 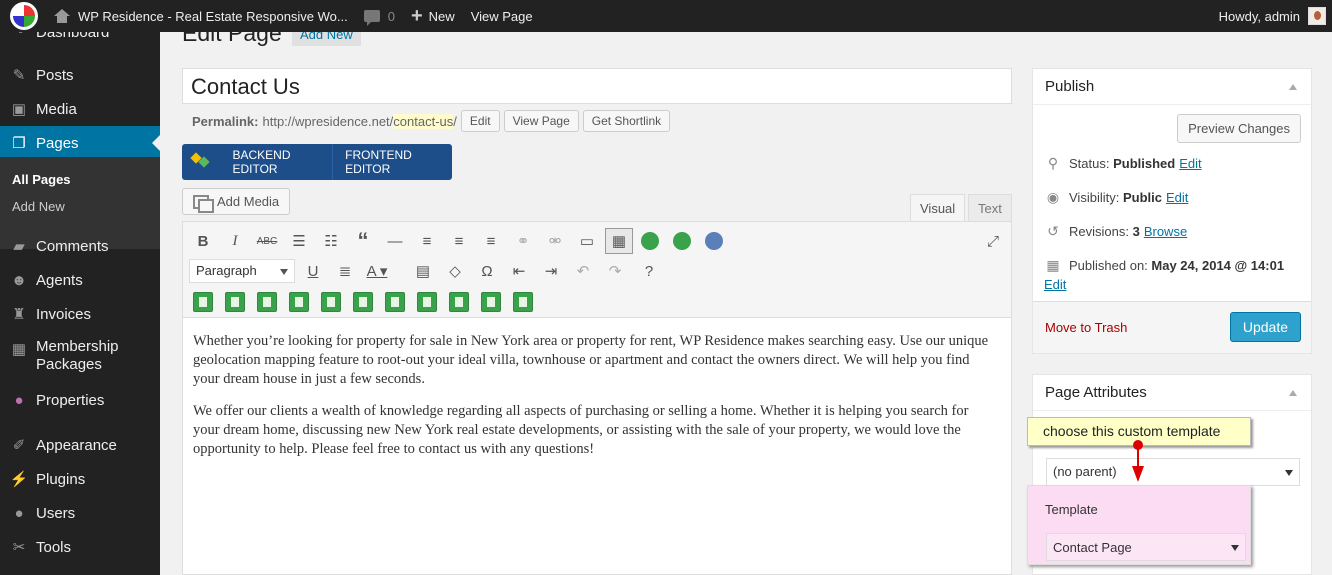 What do you see at coordinates (313, 271) in the screenshot?
I see `underline-icon: U` at bounding box center [313, 271].